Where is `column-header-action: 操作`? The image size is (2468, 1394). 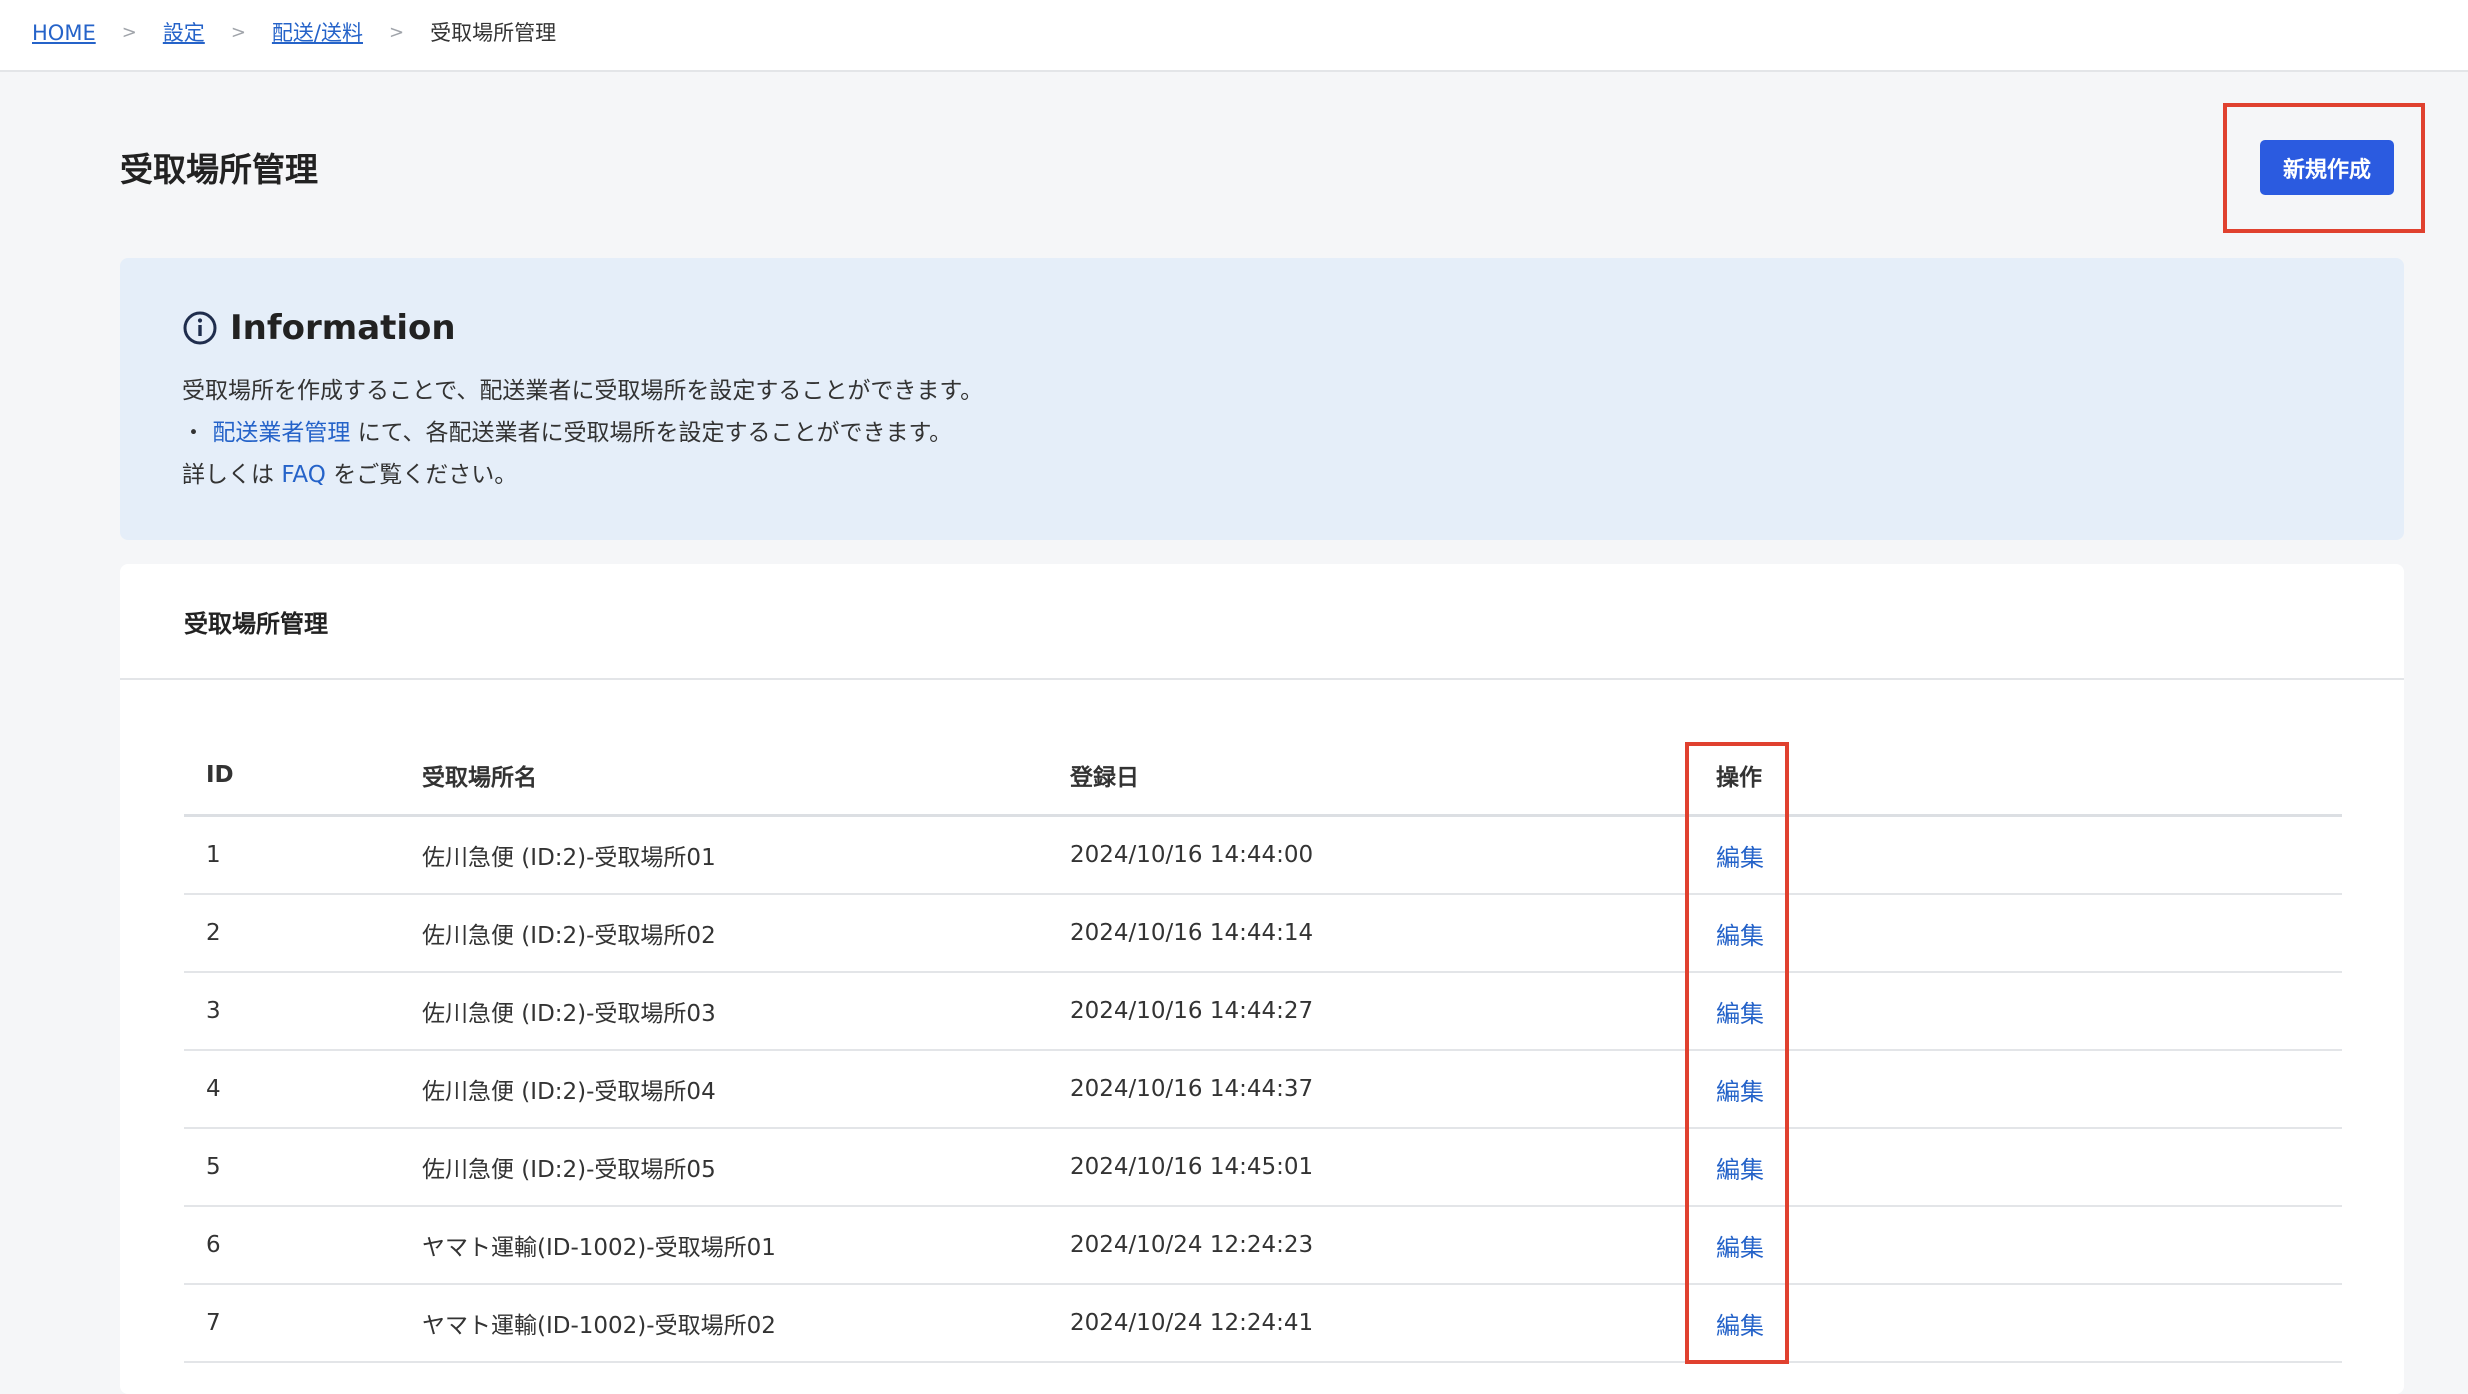 column-header-action: 操作 is located at coordinates (2018, 776).